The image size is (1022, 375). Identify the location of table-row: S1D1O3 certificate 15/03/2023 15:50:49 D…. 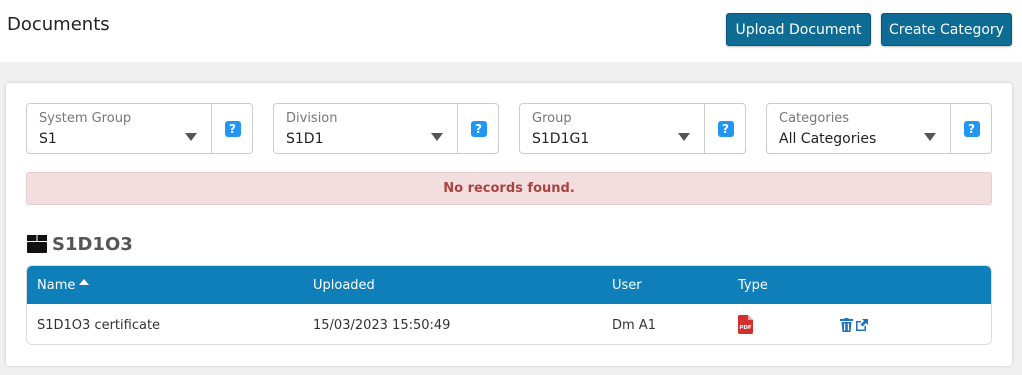
(509, 324).